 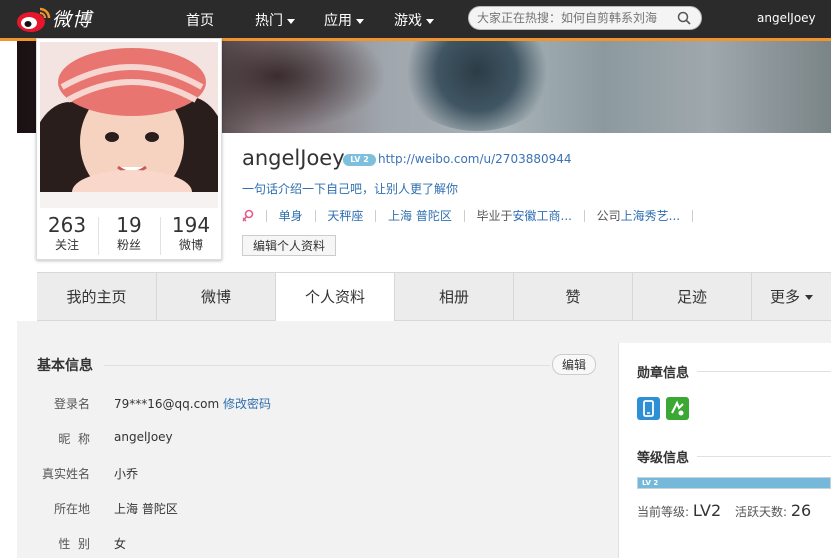 I want to click on tag-location: 上海 普陀区, so click(x=420, y=216).